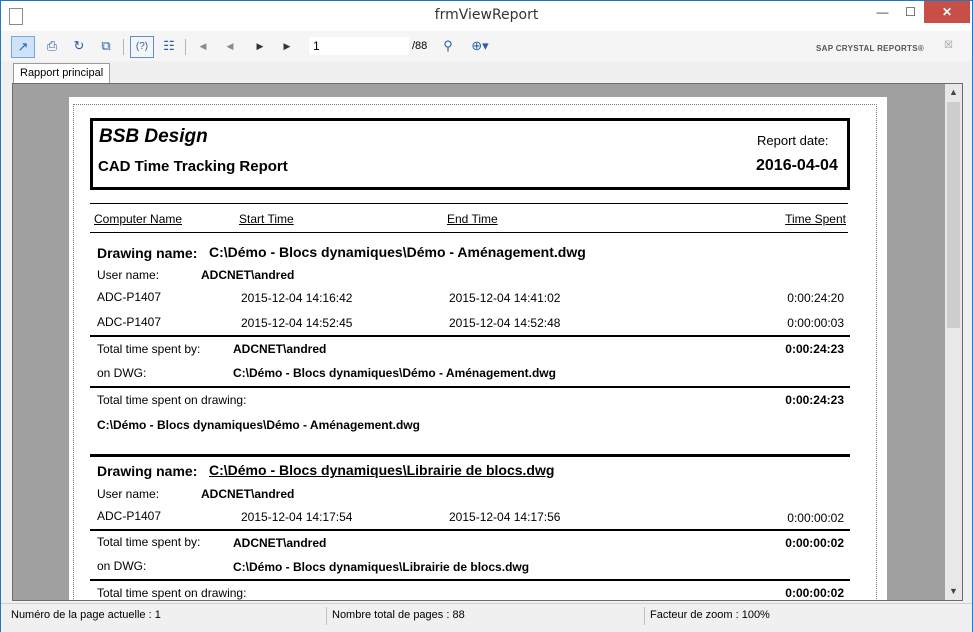 The height and width of the screenshot is (632, 973). What do you see at coordinates (486, 72) in the screenshot?
I see `tab-strip: Rapport principal` at bounding box center [486, 72].